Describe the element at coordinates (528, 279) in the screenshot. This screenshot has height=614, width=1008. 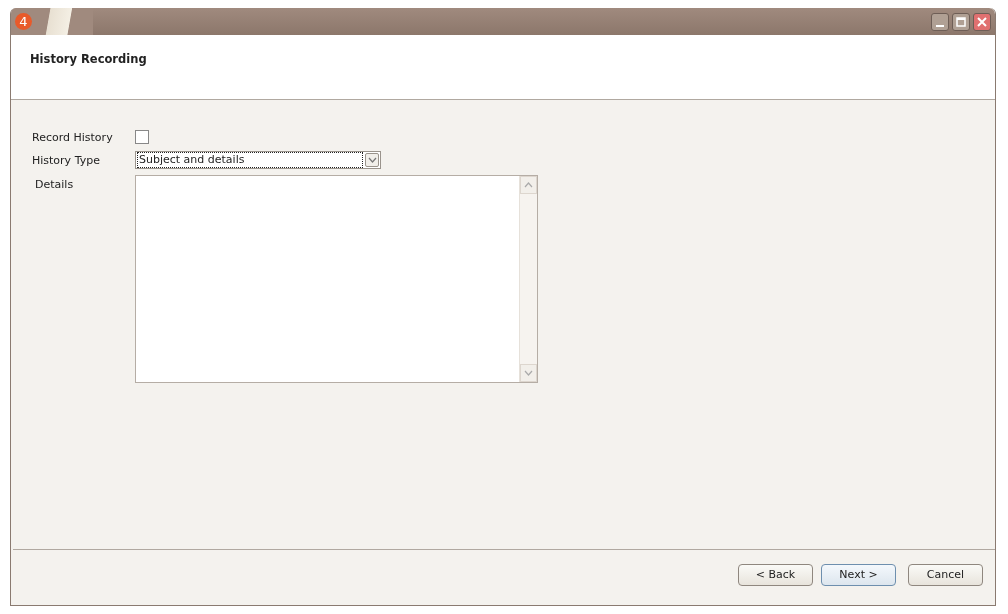
I see `scrollbar` at that location.